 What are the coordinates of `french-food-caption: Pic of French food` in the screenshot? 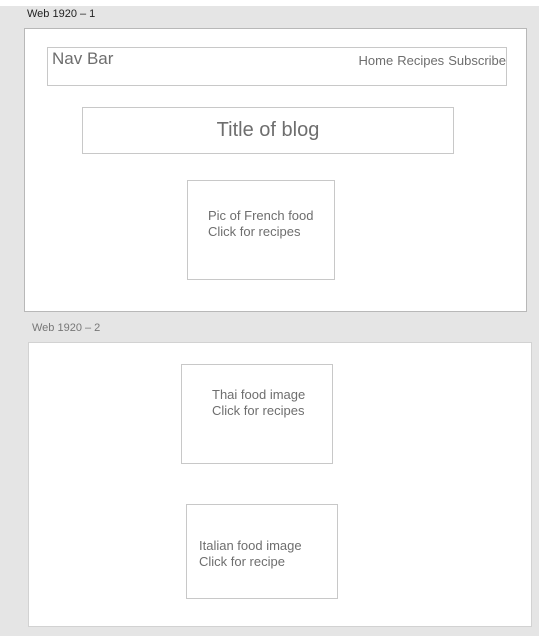 It's located at (261, 215).